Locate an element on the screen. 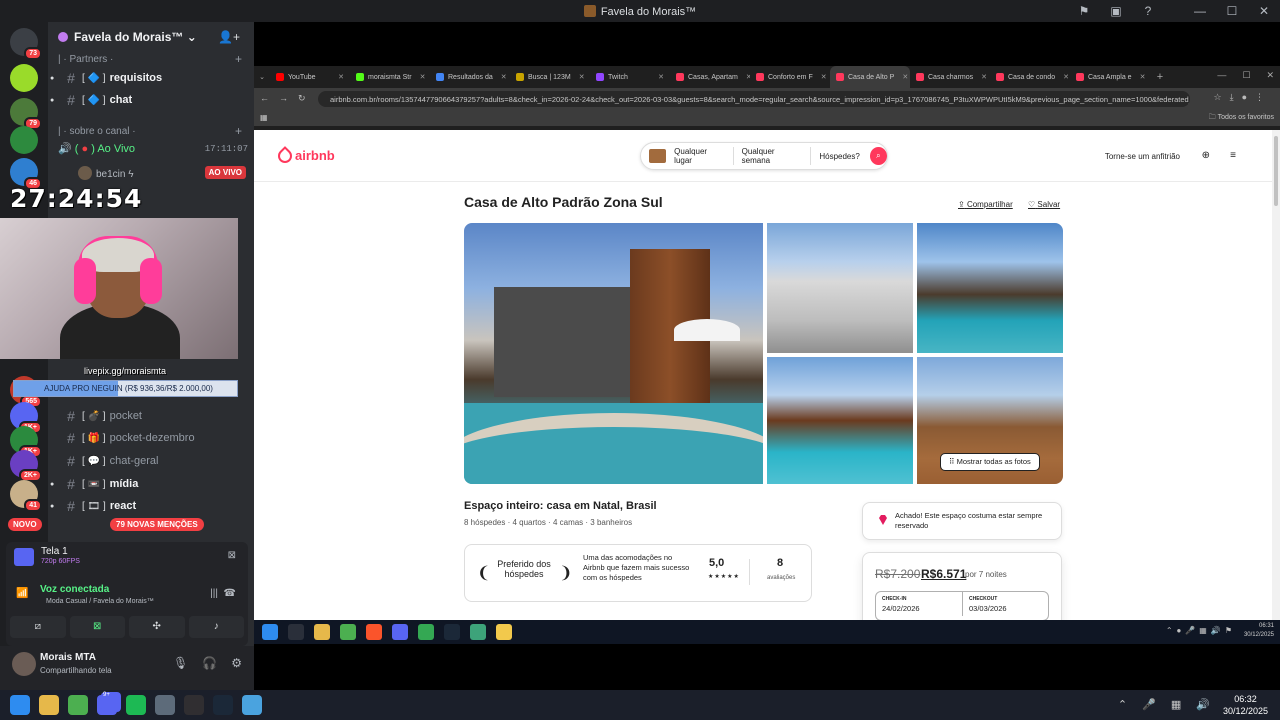  reload-icon: ↻ is located at coordinates (307, 98).